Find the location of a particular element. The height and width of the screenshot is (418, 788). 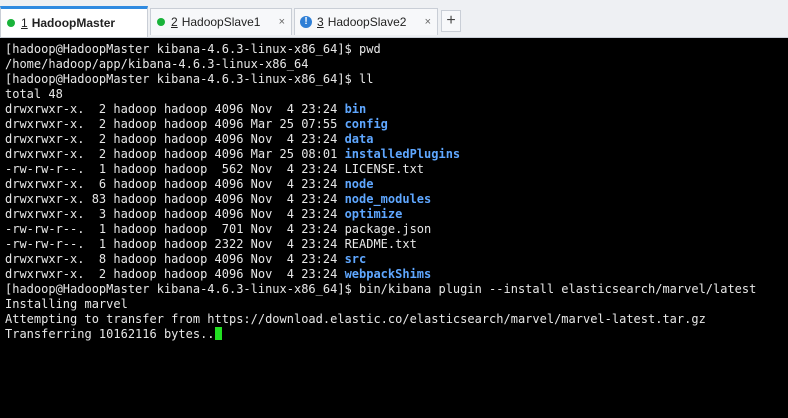

directory-name: src is located at coordinates (355, 259).